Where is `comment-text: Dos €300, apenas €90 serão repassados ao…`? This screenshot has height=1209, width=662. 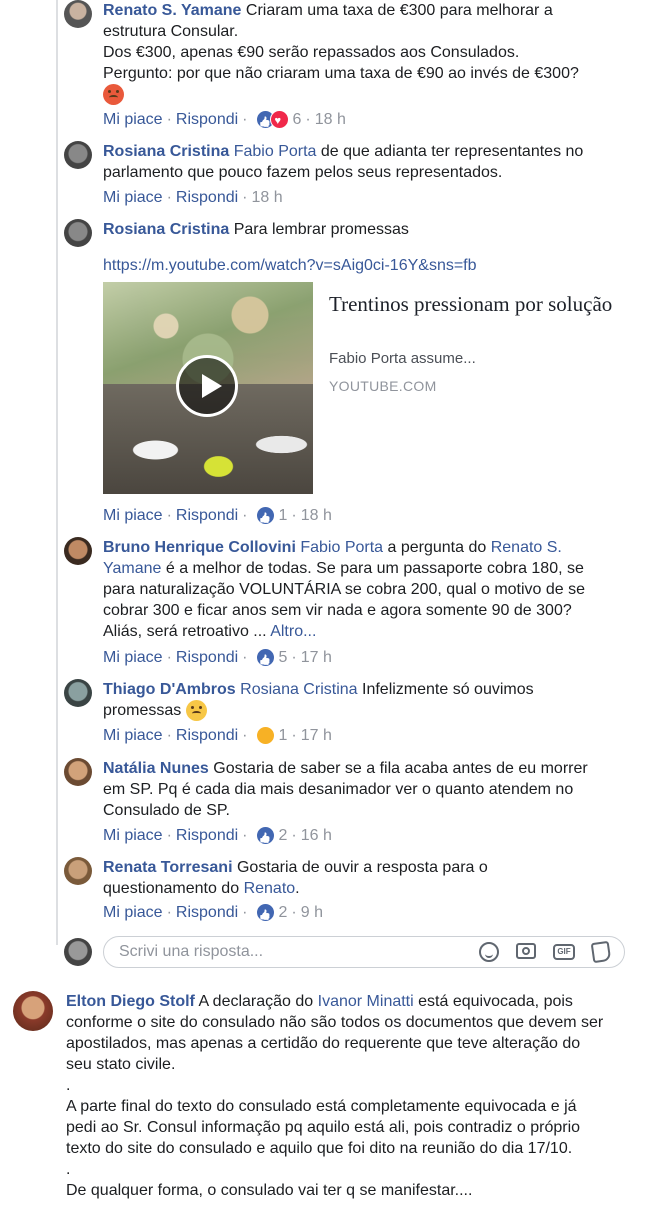
comment-text: Dos €300, apenas €90 serão repassados ao… is located at coordinates (311, 52).